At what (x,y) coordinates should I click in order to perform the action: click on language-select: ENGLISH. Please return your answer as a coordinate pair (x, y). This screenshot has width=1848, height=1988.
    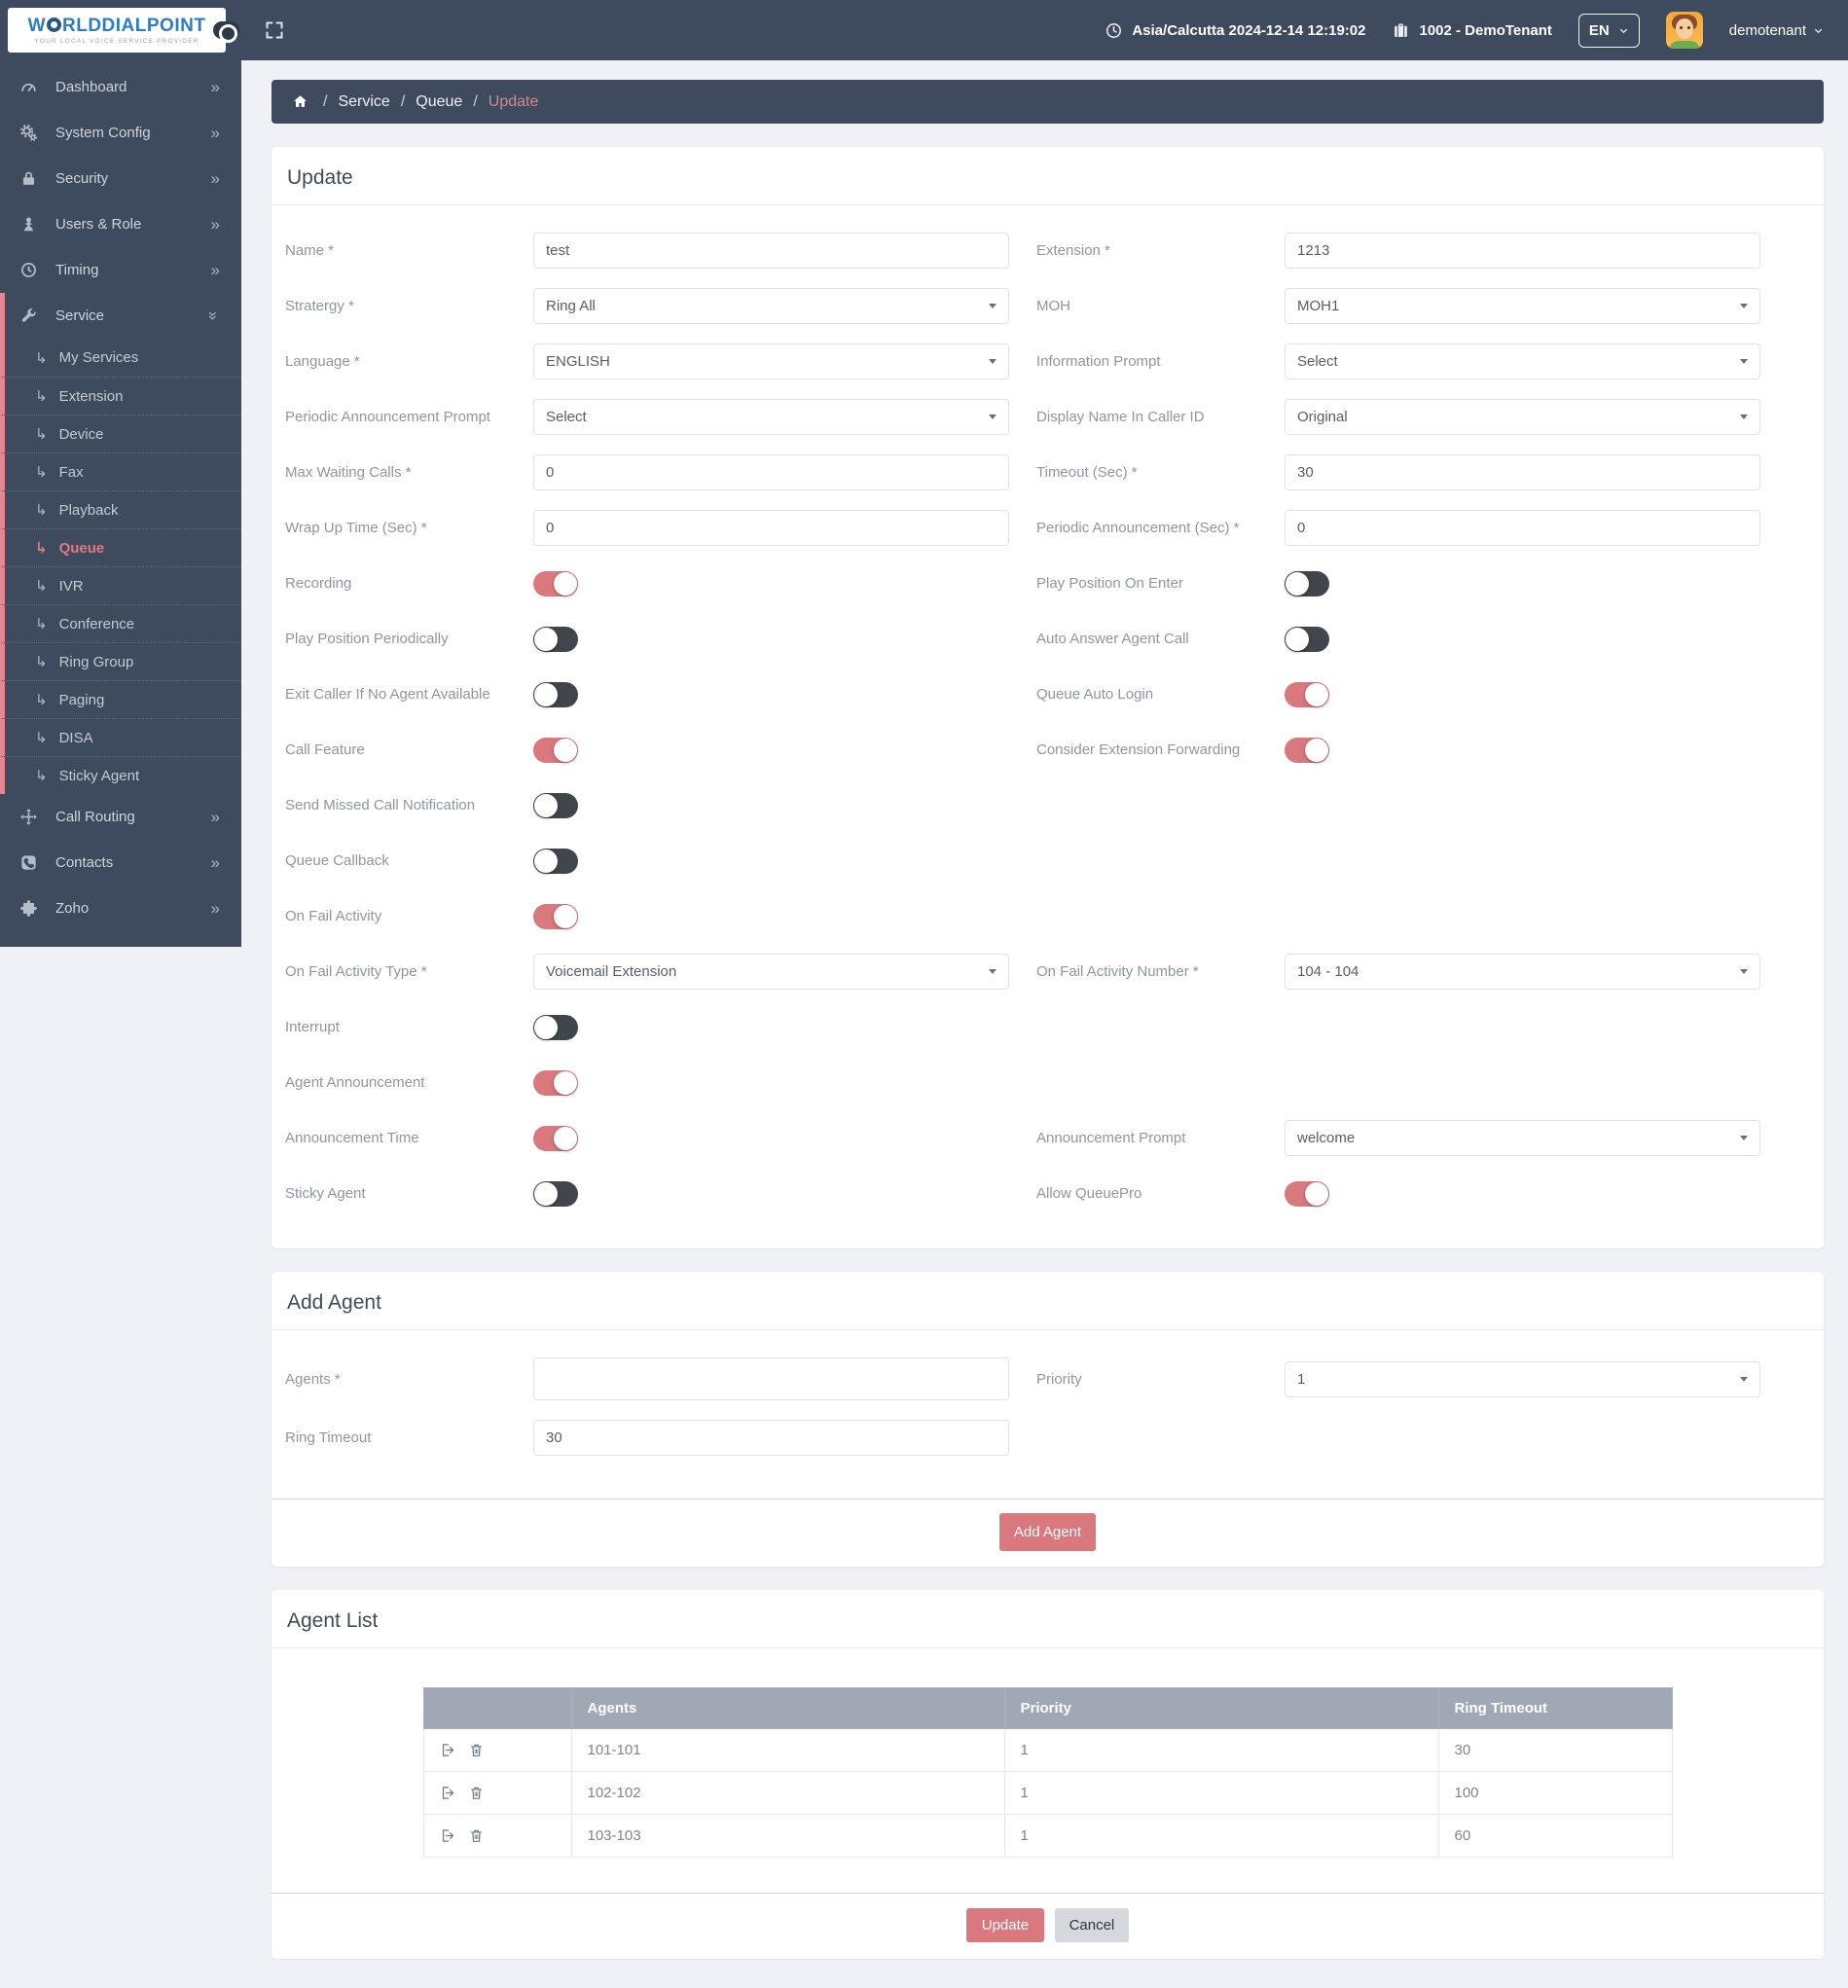
    Looking at the image, I should click on (771, 361).